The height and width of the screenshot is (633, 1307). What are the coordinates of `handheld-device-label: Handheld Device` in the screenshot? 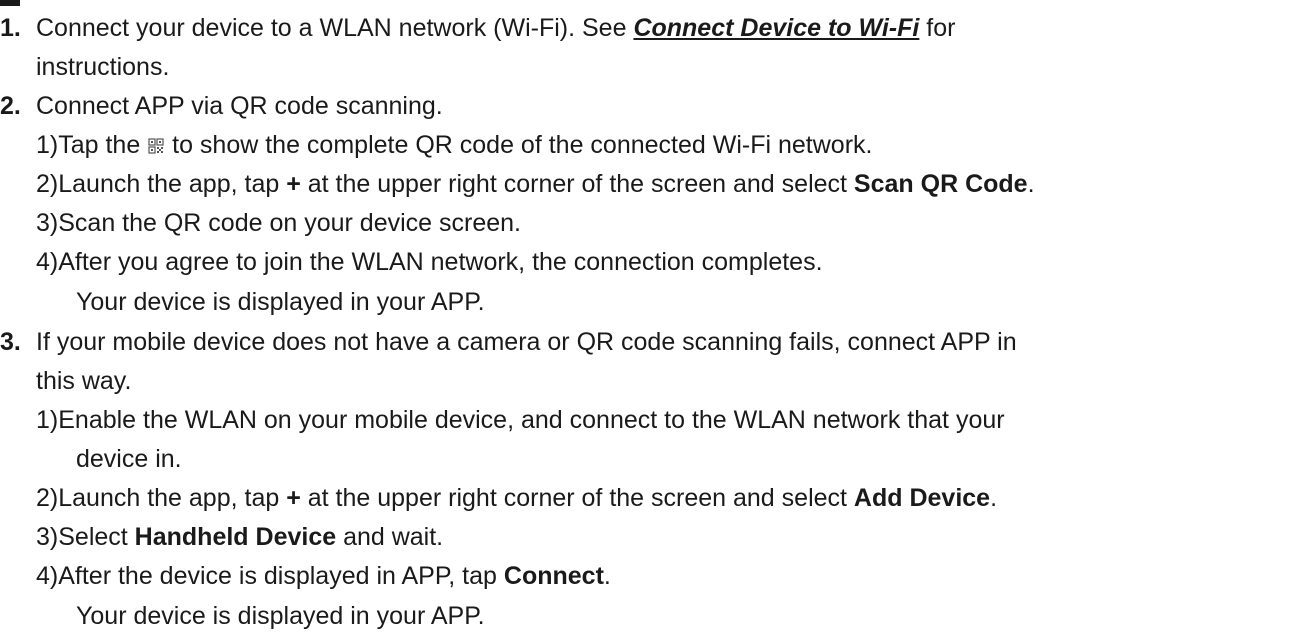 It's located at (235, 537).